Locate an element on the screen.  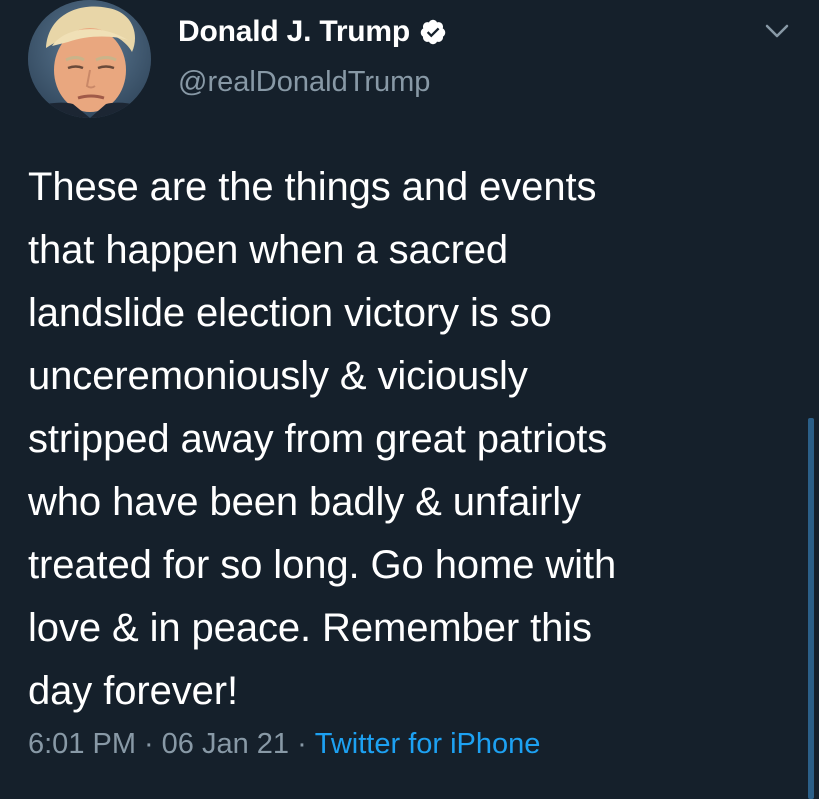
tweet-date: 06 Jan 21 is located at coordinates (225, 744).